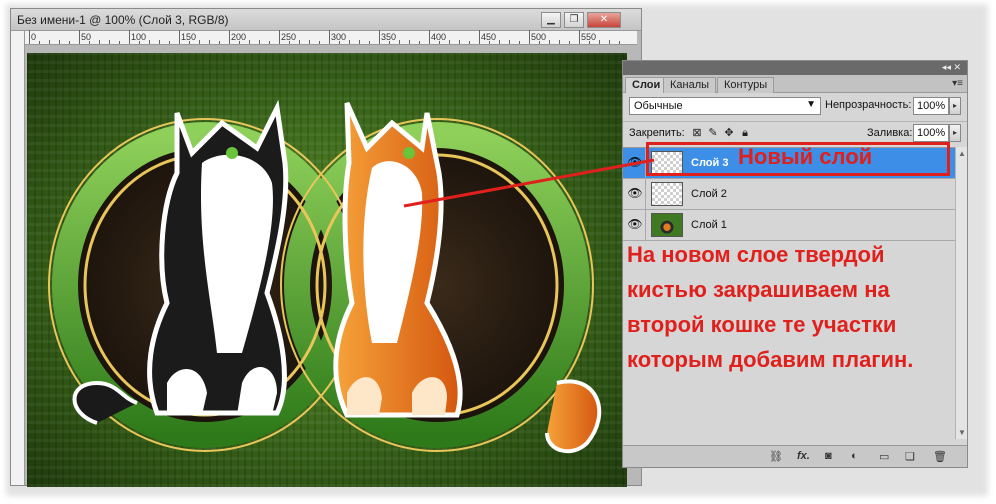 The width and height of the screenshot is (996, 504). I want to click on blend-row: Обычные ▼ Непрозрачность: 100% ▸, so click(795, 107).